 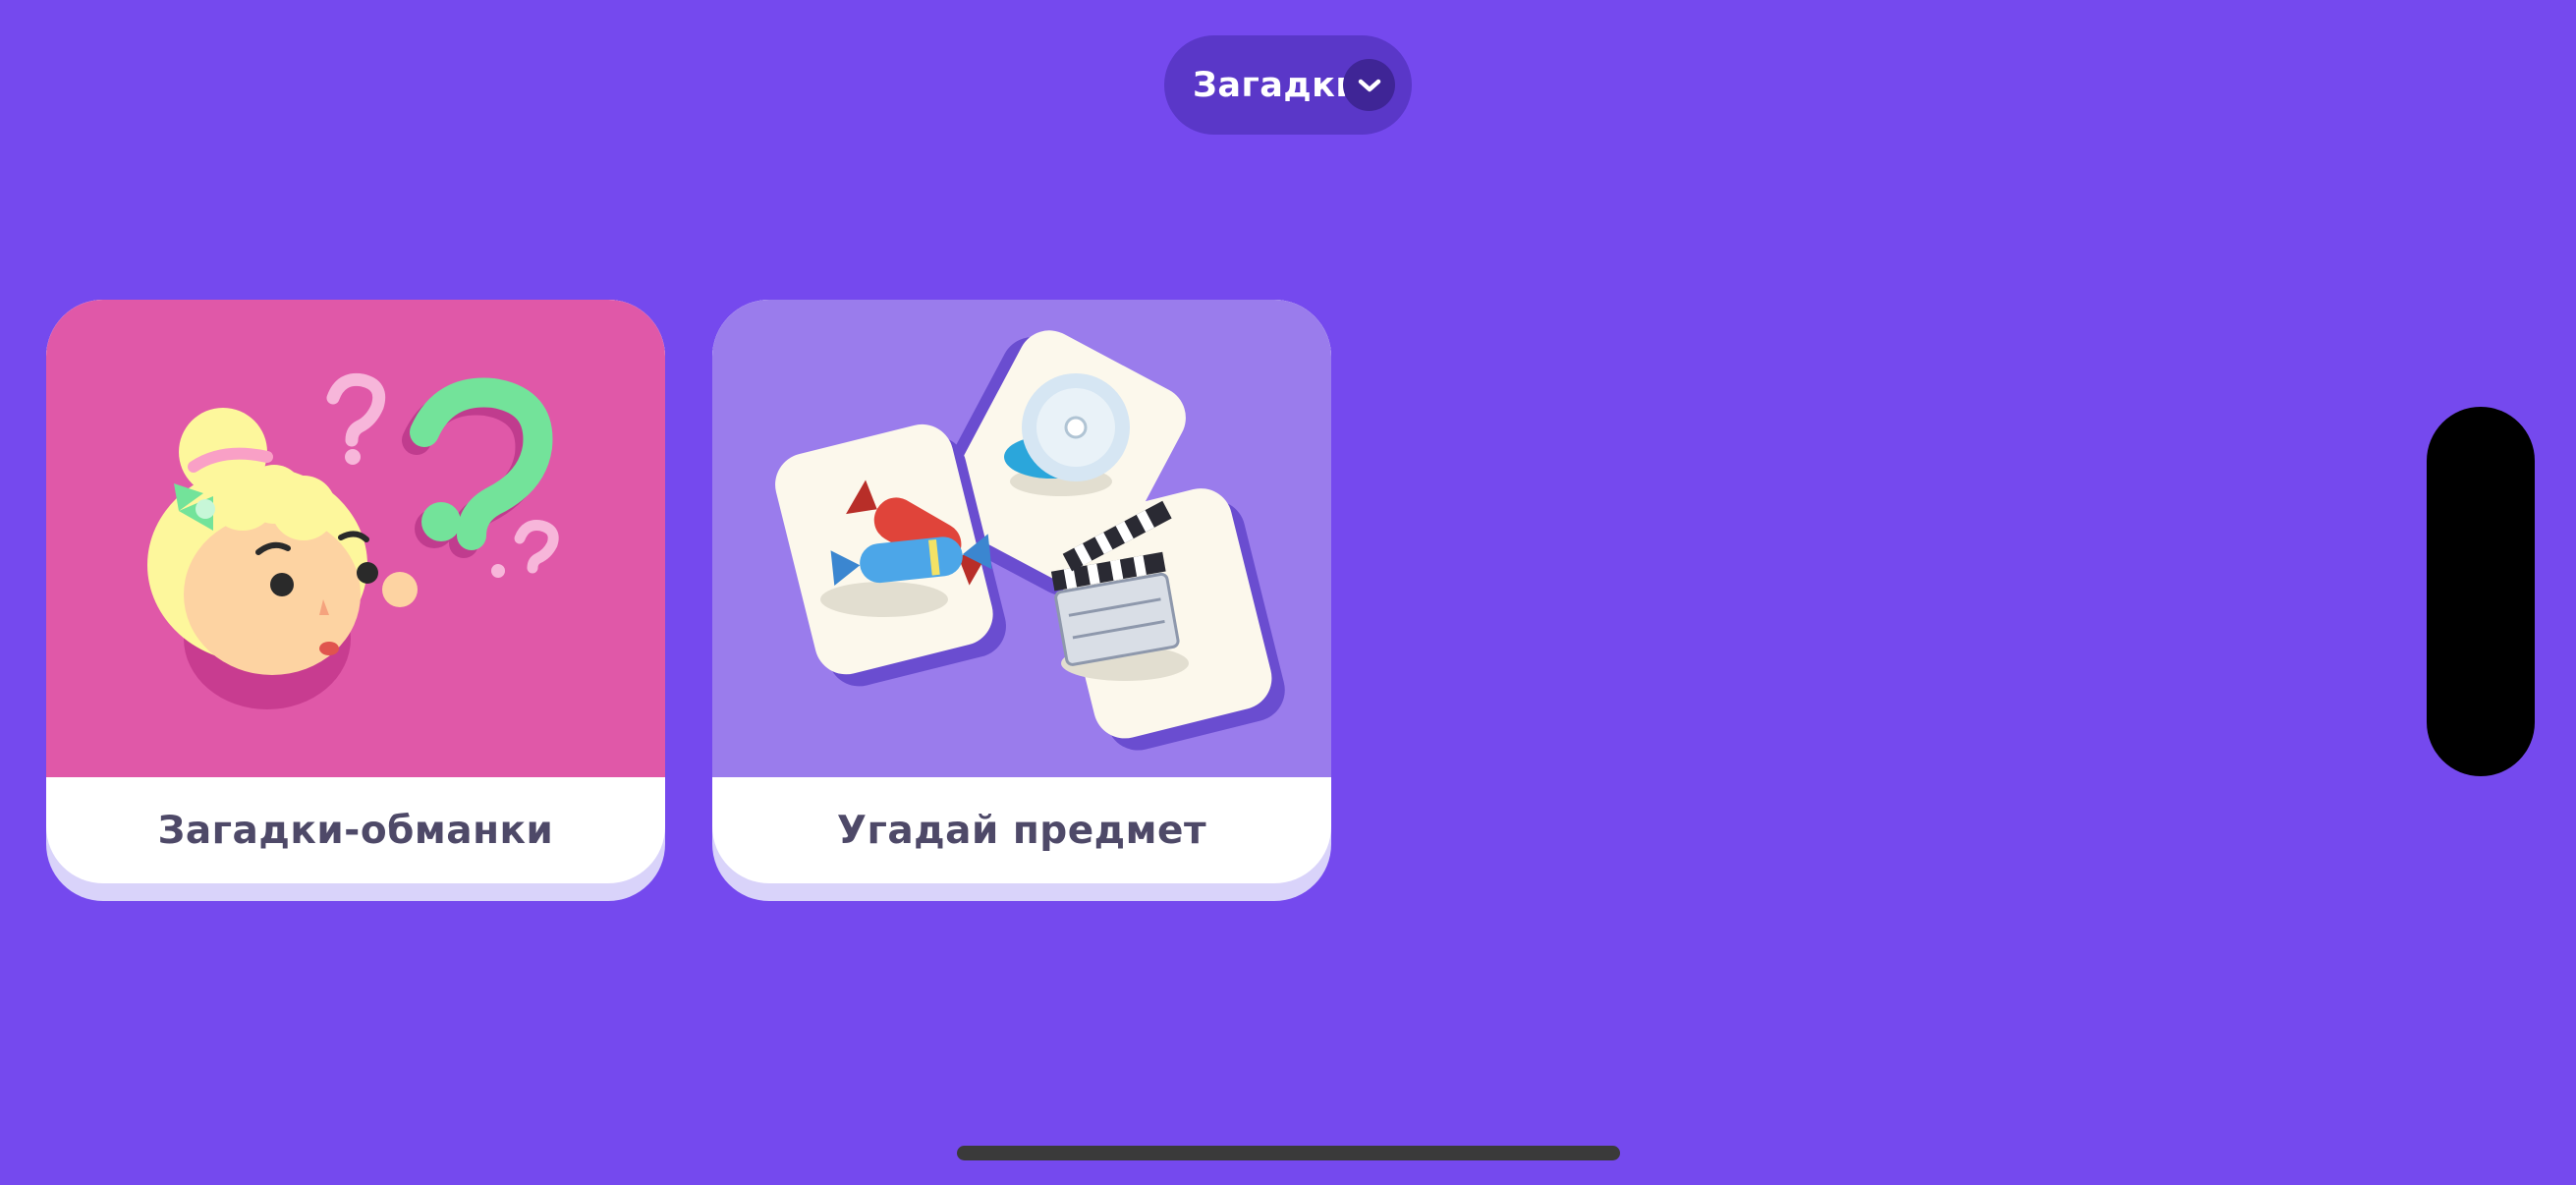 I want to click on game-card-trick-riddles: Загадки-обманки, so click(x=355, y=600).